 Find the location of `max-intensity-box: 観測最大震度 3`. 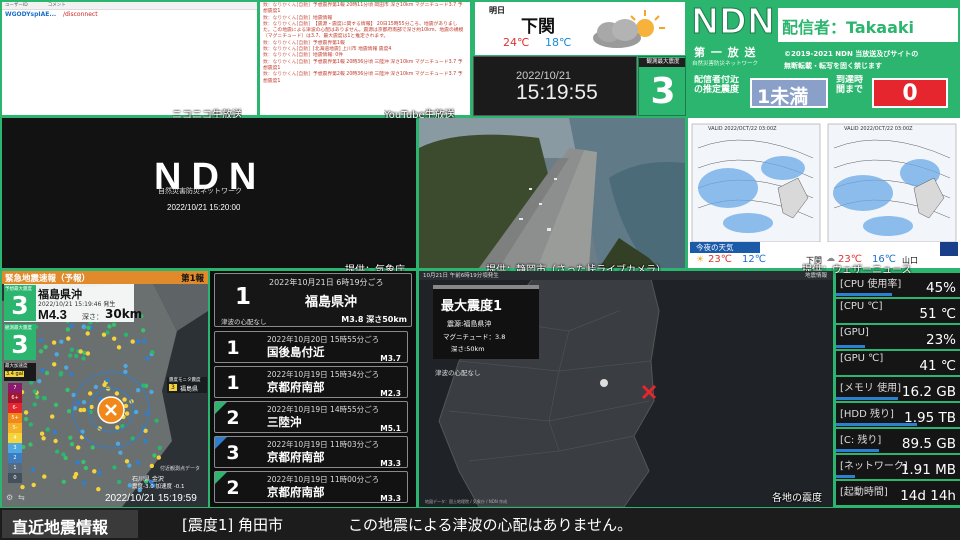

max-intensity-box: 観測最大震度 3 is located at coordinates (662, 86).